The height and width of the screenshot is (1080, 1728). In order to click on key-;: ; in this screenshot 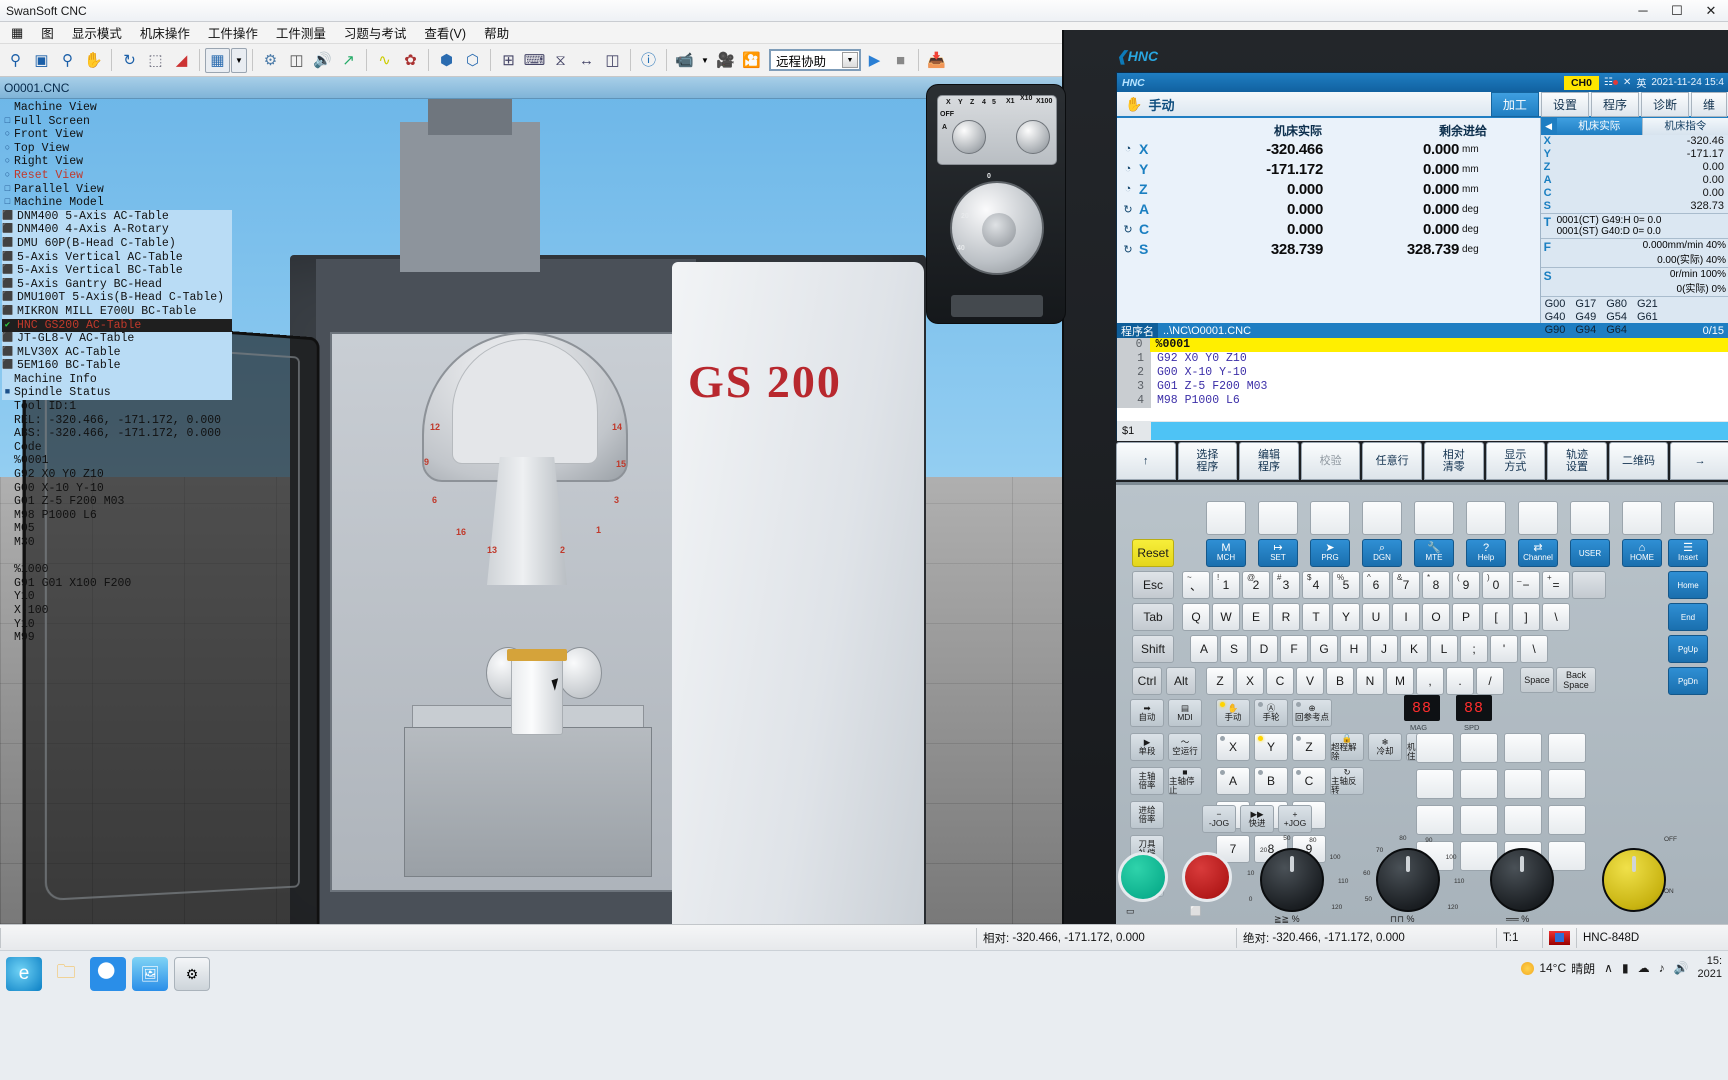, I will do `click(1474, 649)`.